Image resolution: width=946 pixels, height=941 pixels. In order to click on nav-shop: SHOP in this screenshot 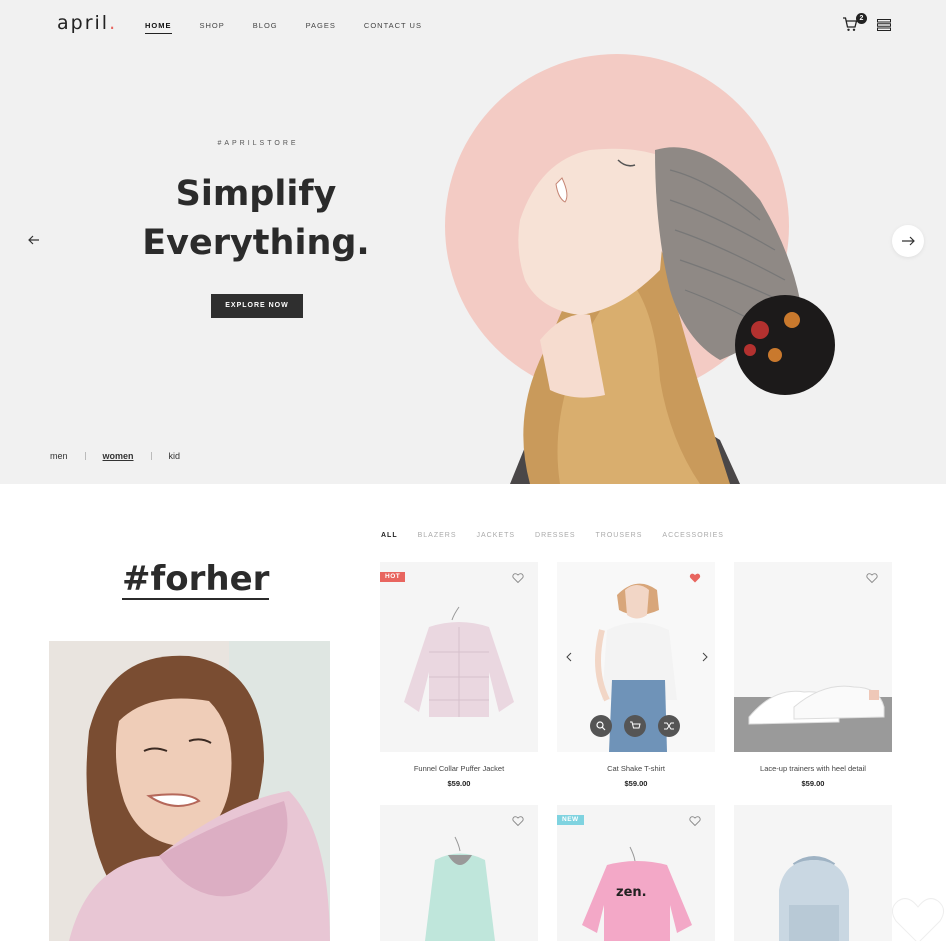, I will do `click(212, 27)`.